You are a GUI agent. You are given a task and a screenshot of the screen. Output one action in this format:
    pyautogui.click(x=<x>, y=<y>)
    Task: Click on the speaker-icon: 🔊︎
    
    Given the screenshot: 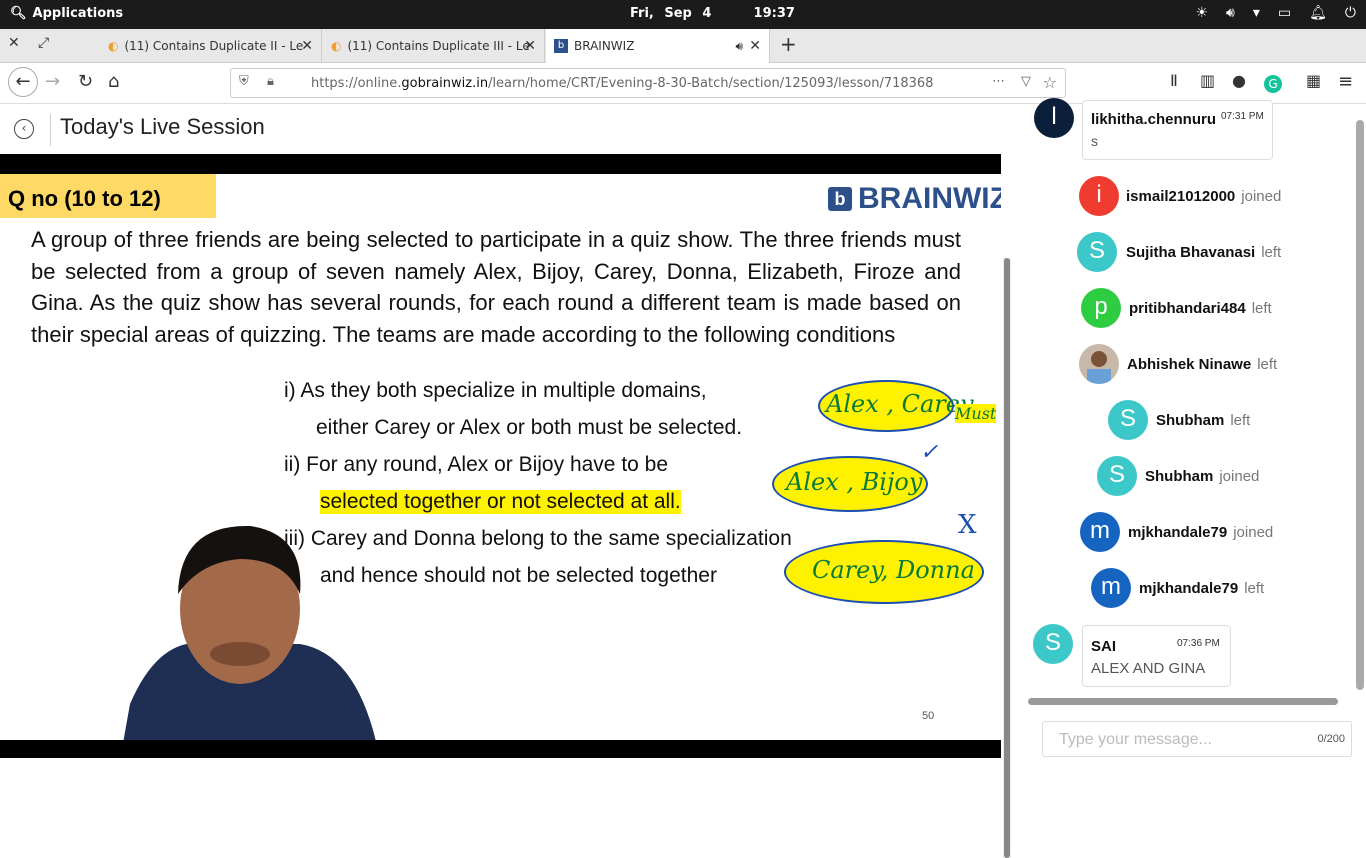 What is the action you would take?
    pyautogui.click(x=739, y=46)
    